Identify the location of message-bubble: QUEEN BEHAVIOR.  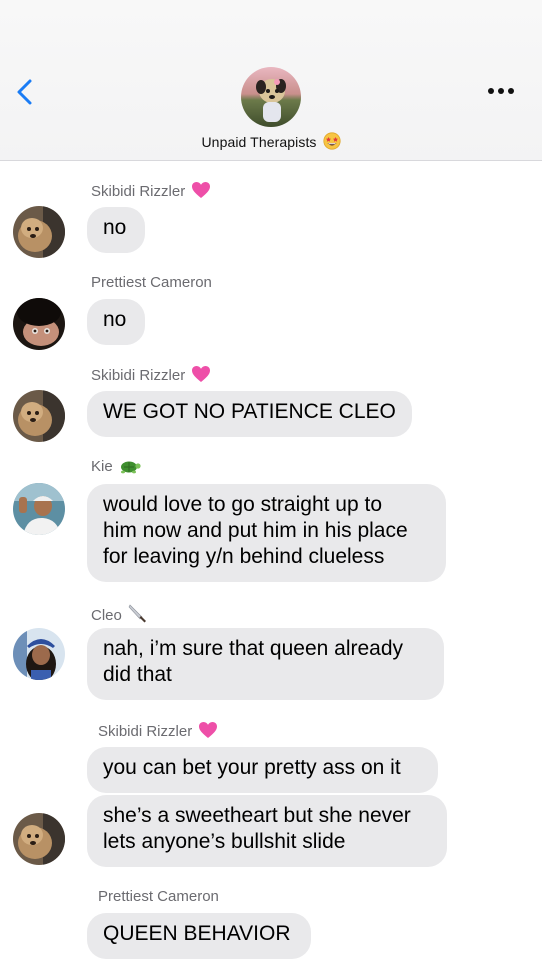
(199, 936).